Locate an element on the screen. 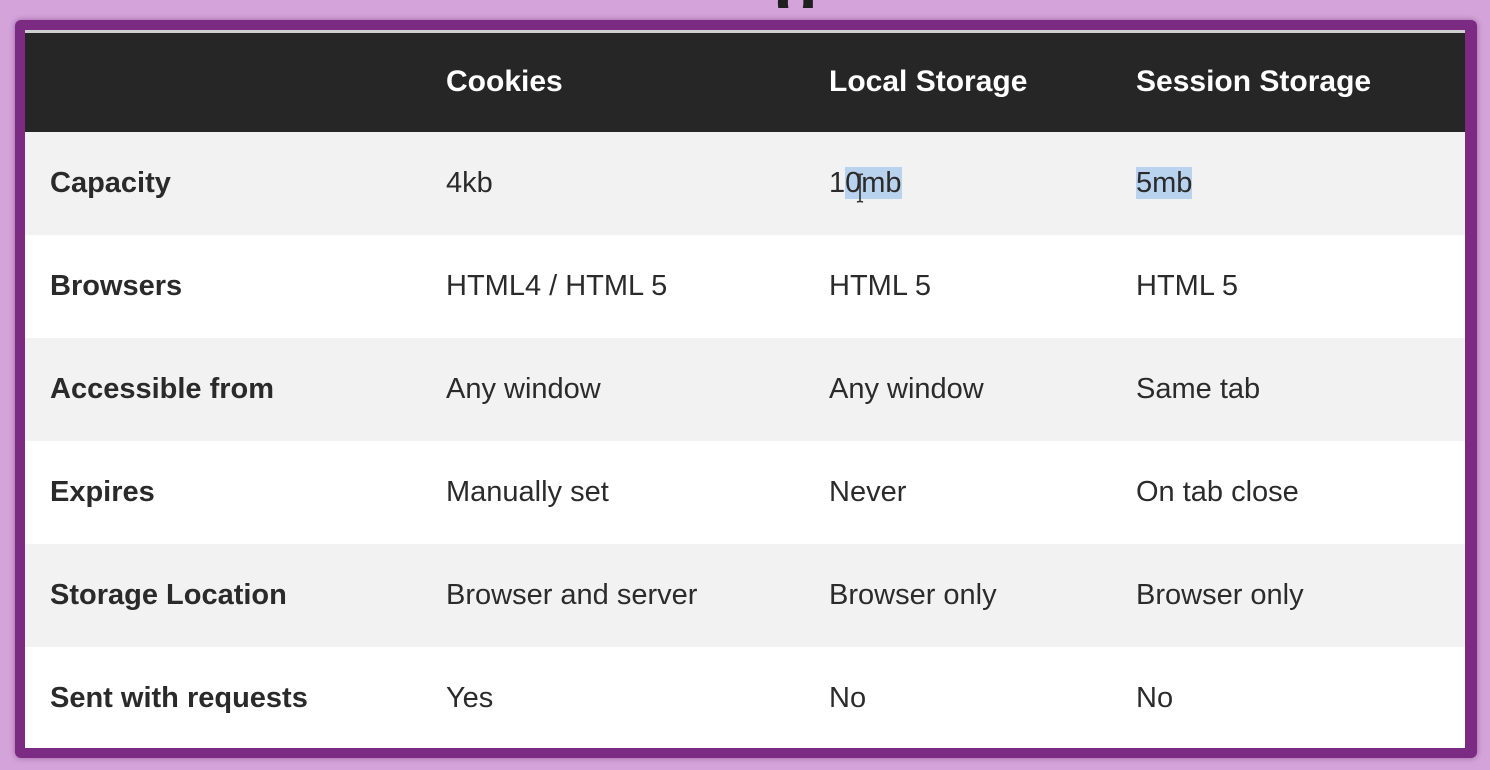 The width and height of the screenshot is (1490, 770). cell-cookies: 4kb is located at coordinates (612, 183).